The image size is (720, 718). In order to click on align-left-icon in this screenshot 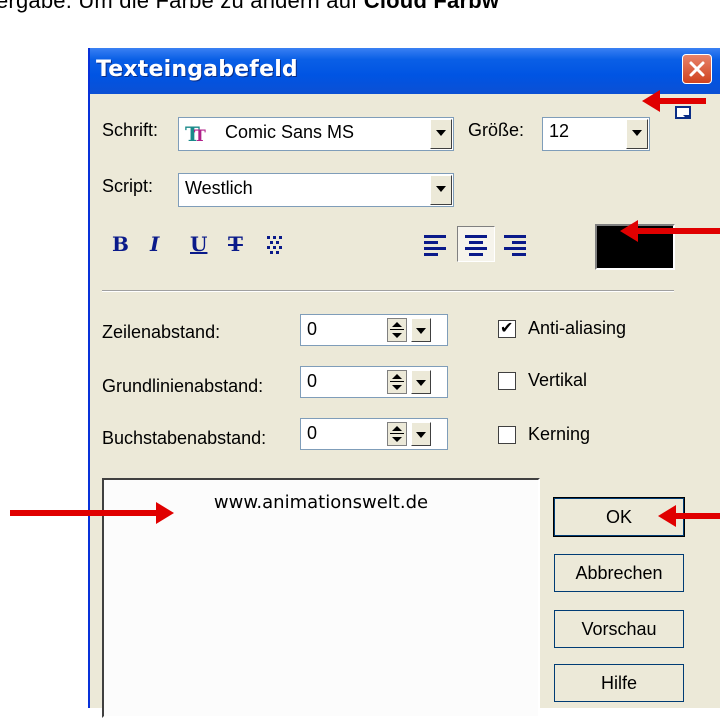, I will do `click(435, 244)`.